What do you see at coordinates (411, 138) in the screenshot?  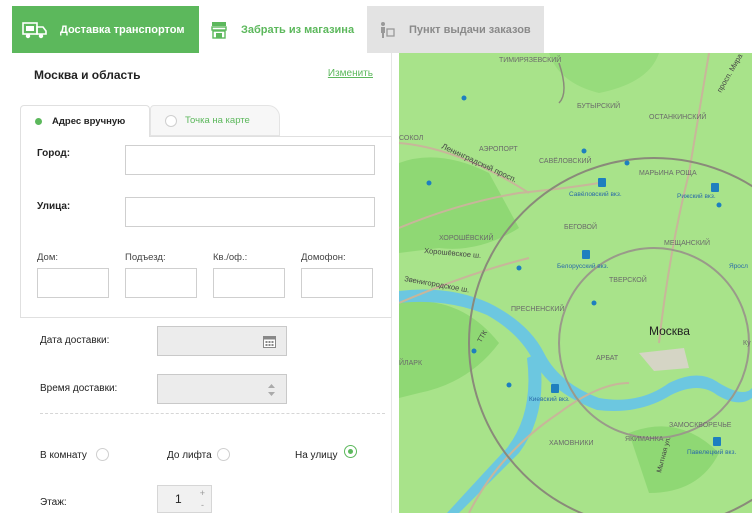 I see `map-label: СОКОЛ` at bounding box center [411, 138].